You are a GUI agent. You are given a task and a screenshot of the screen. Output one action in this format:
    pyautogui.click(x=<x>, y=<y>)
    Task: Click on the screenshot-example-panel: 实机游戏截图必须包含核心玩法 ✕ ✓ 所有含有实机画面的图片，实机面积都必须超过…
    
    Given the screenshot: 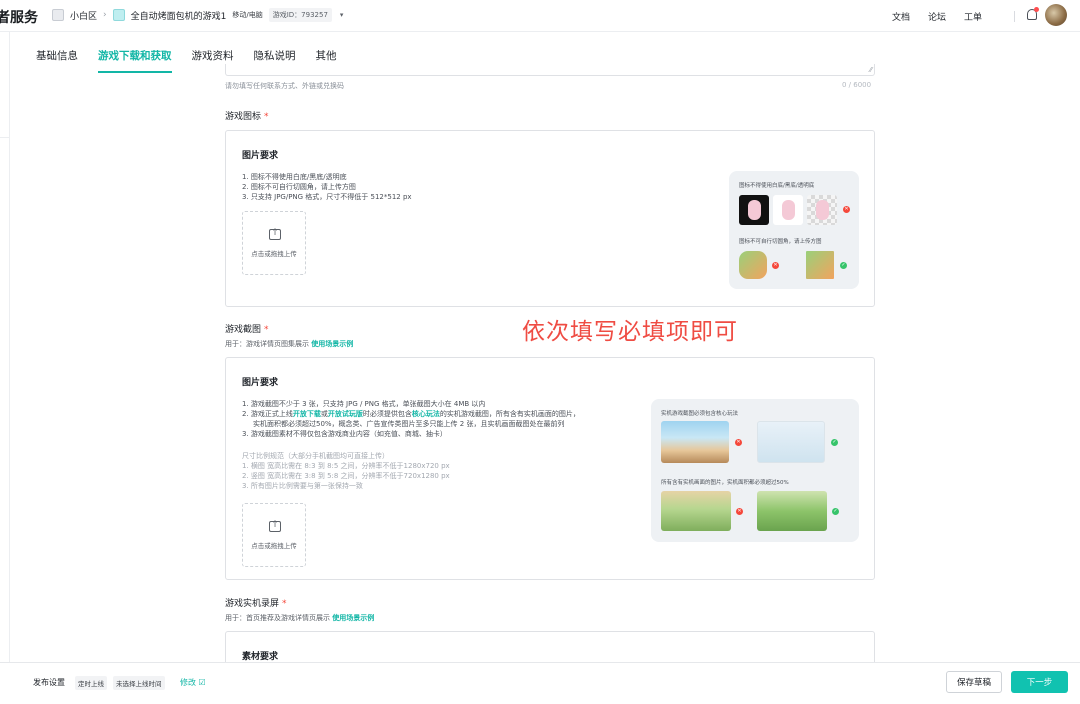 What is the action you would take?
    pyautogui.click(x=755, y=470)
    